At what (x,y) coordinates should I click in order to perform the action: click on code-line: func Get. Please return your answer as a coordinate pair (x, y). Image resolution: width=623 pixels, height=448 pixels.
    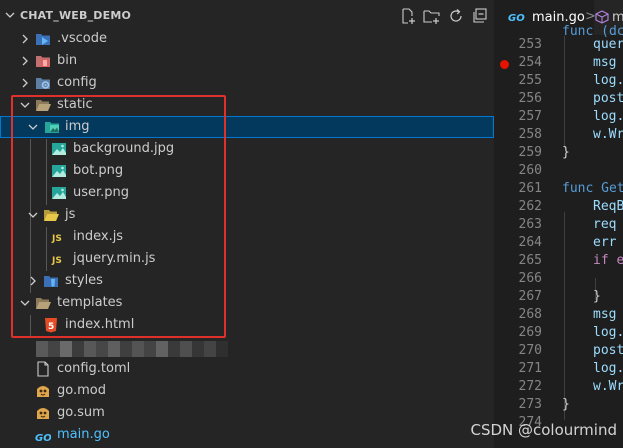
    Looking at the image, I should click on (592, 188).